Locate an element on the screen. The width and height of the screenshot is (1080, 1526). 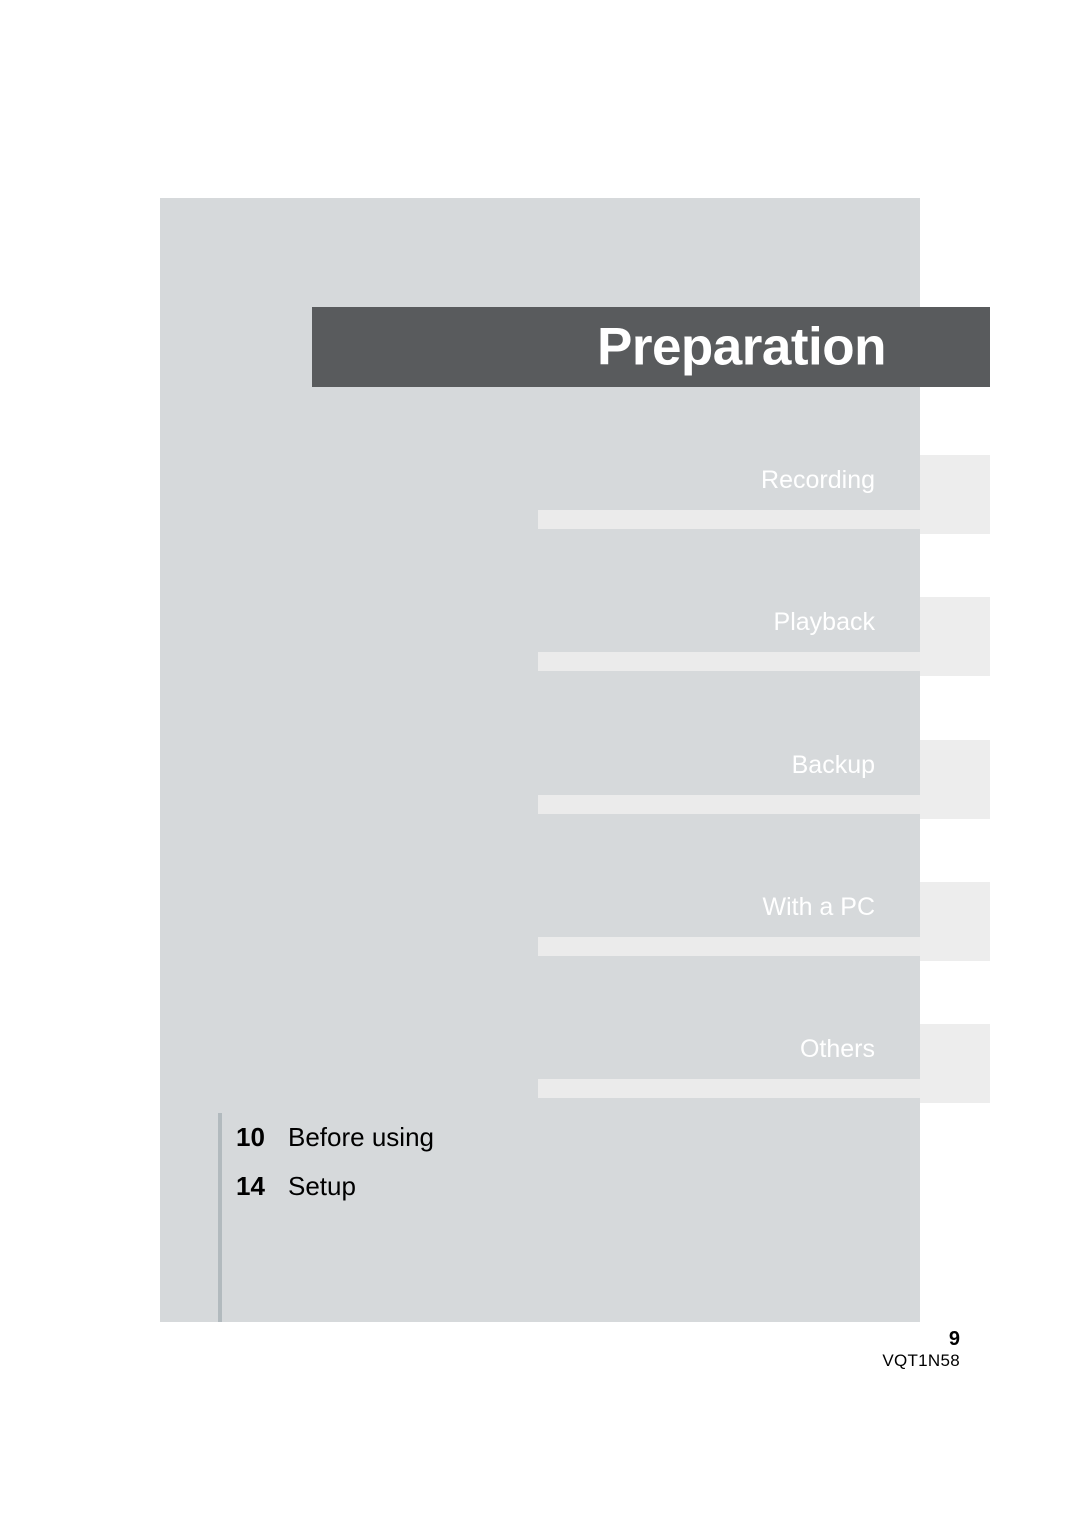
toc-entry-title: Setup is located at coordinates (322, 1186).